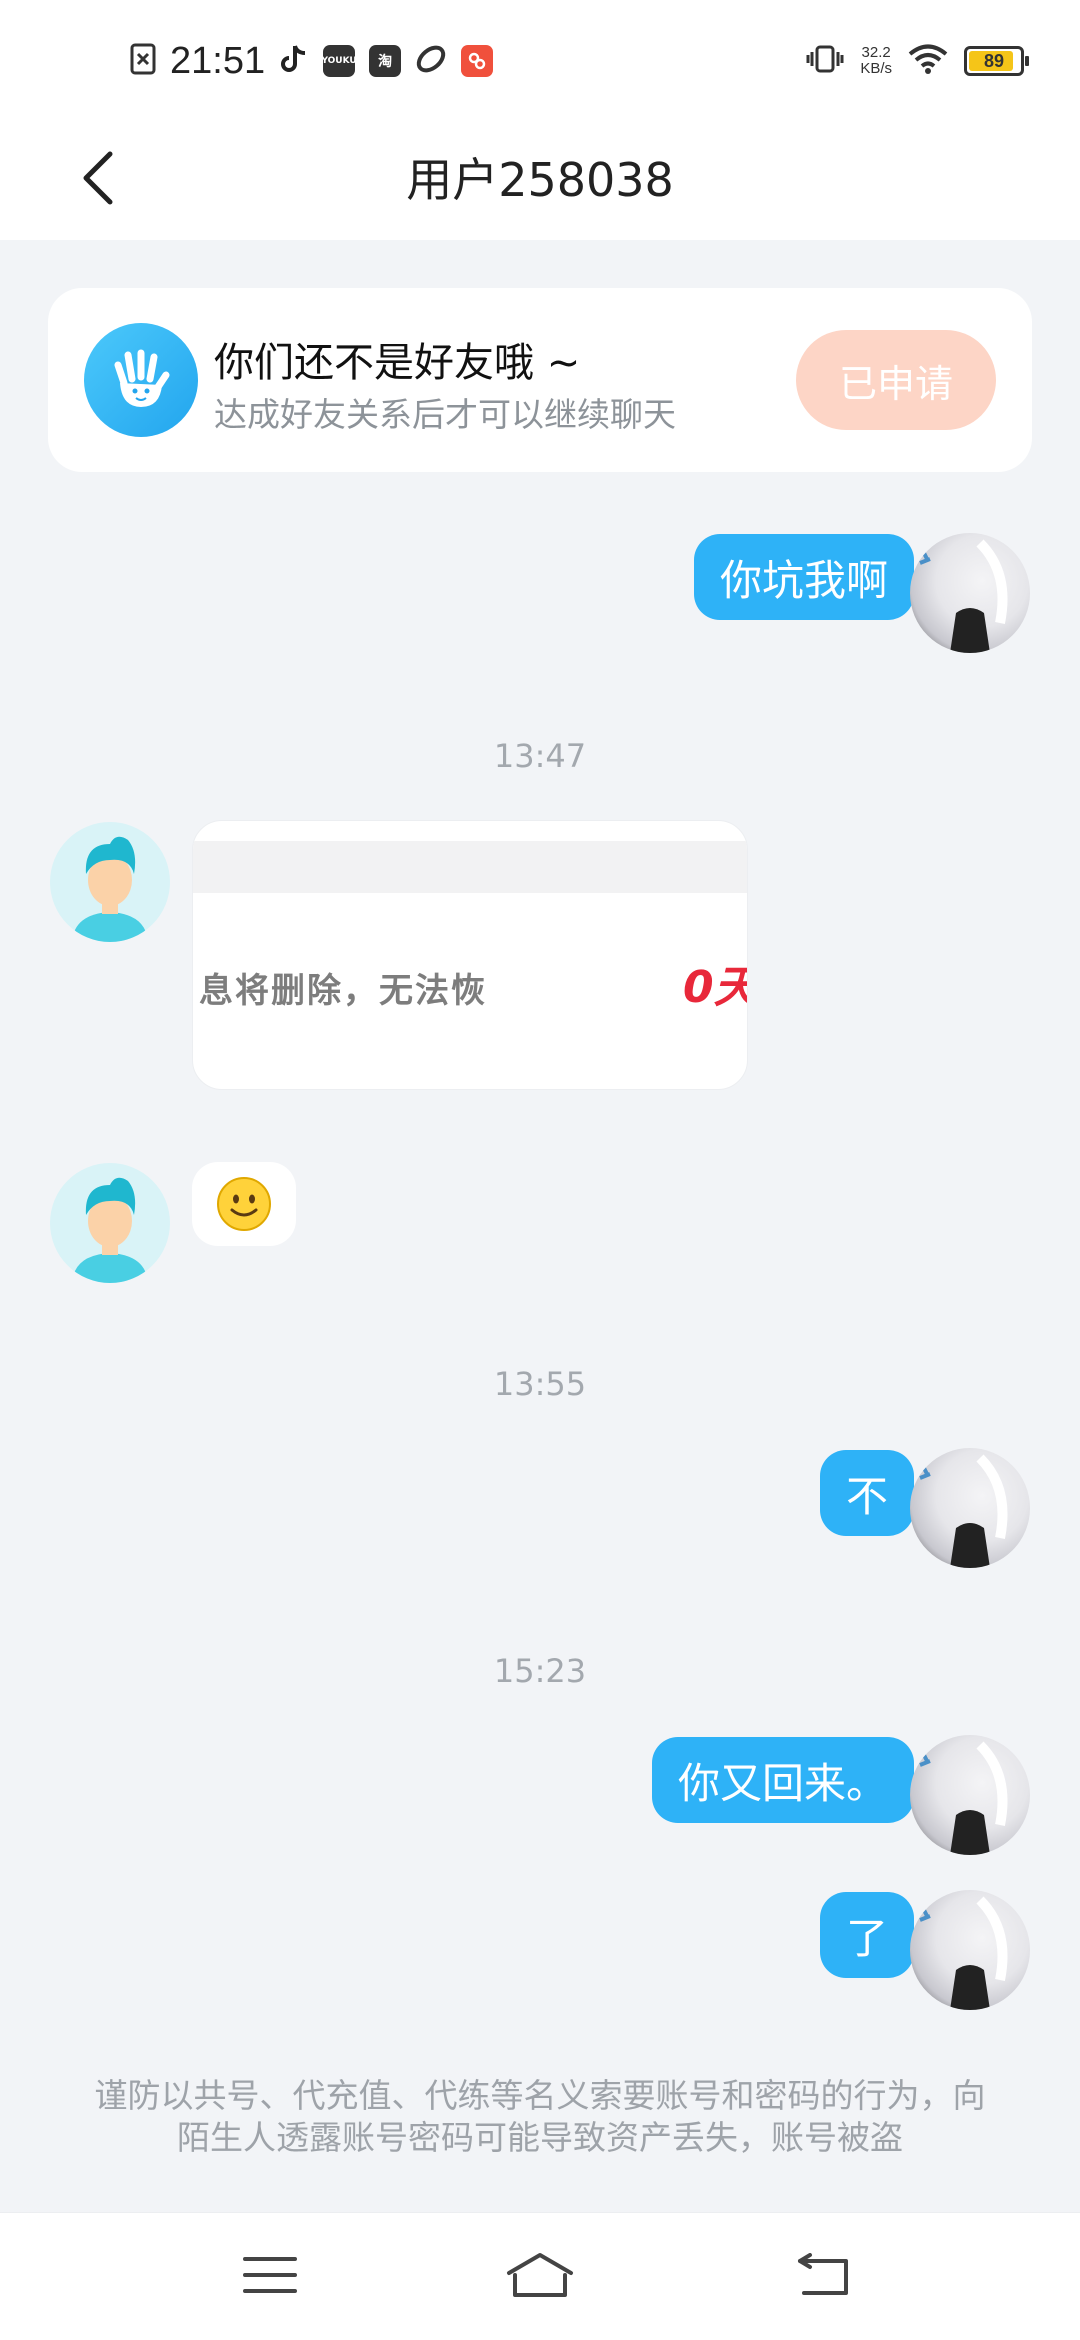  I want to click on network-speed-value: 32.2, so click(876, 52).